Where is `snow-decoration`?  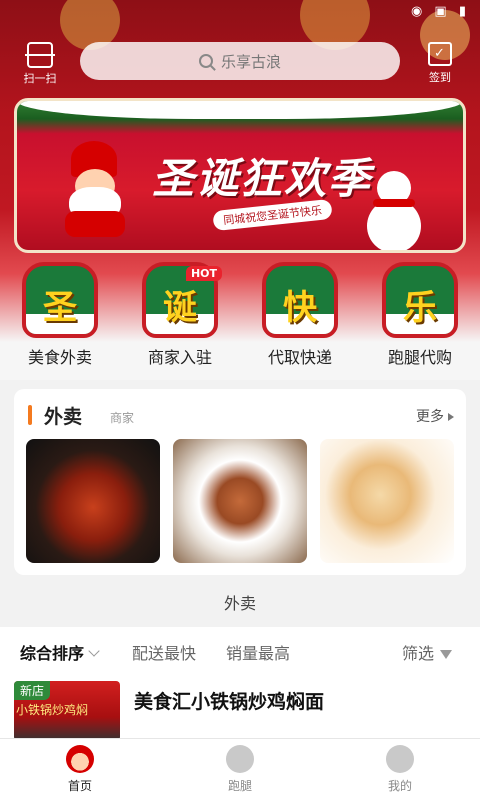
snow-decoration is located at coordinates (240, 110).